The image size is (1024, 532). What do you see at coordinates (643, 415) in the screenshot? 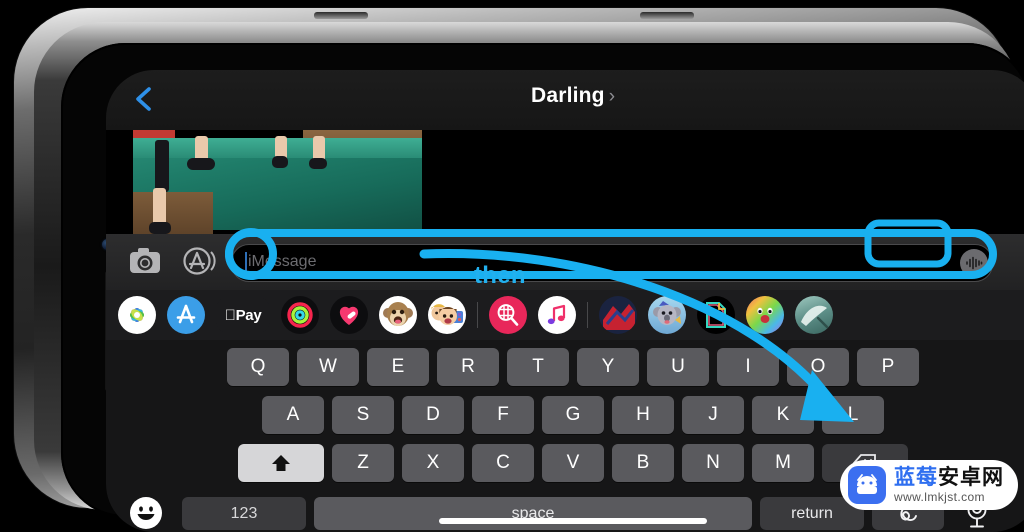
I see `key-h: H` at bounding box center [643, 415].